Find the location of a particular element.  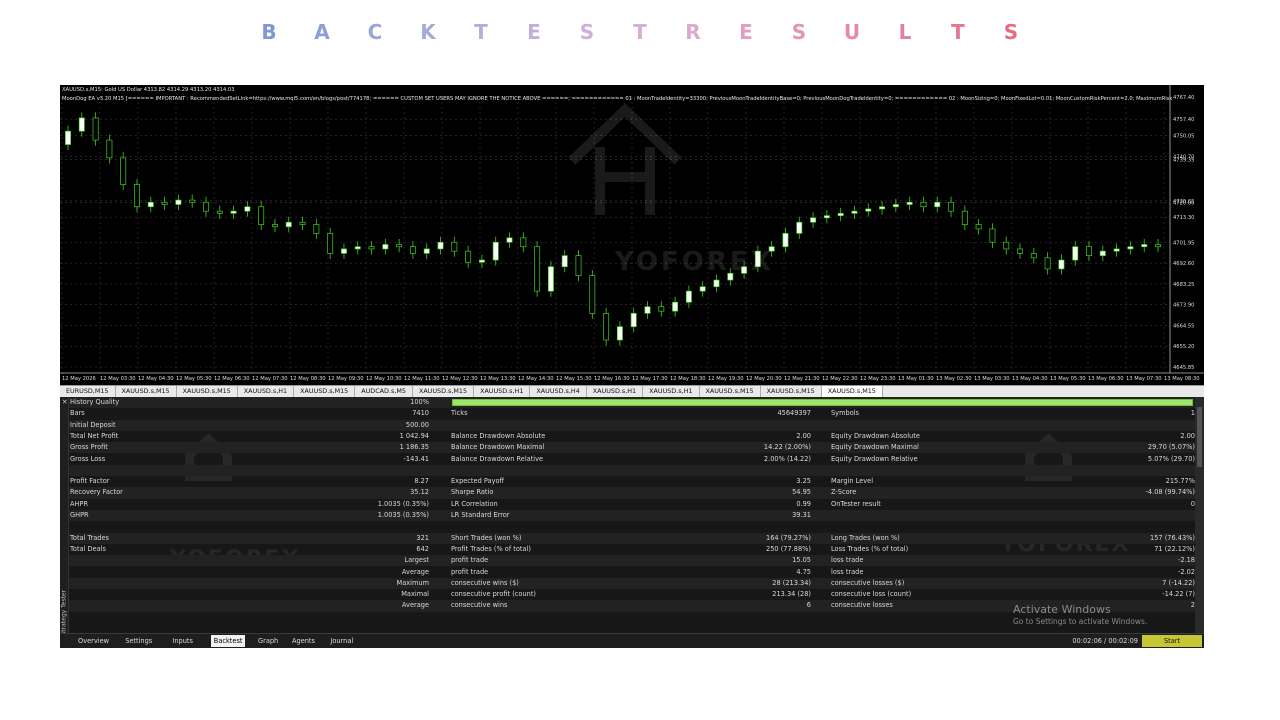

ticks-value: 45649397 is located at coordinates (794, 413).